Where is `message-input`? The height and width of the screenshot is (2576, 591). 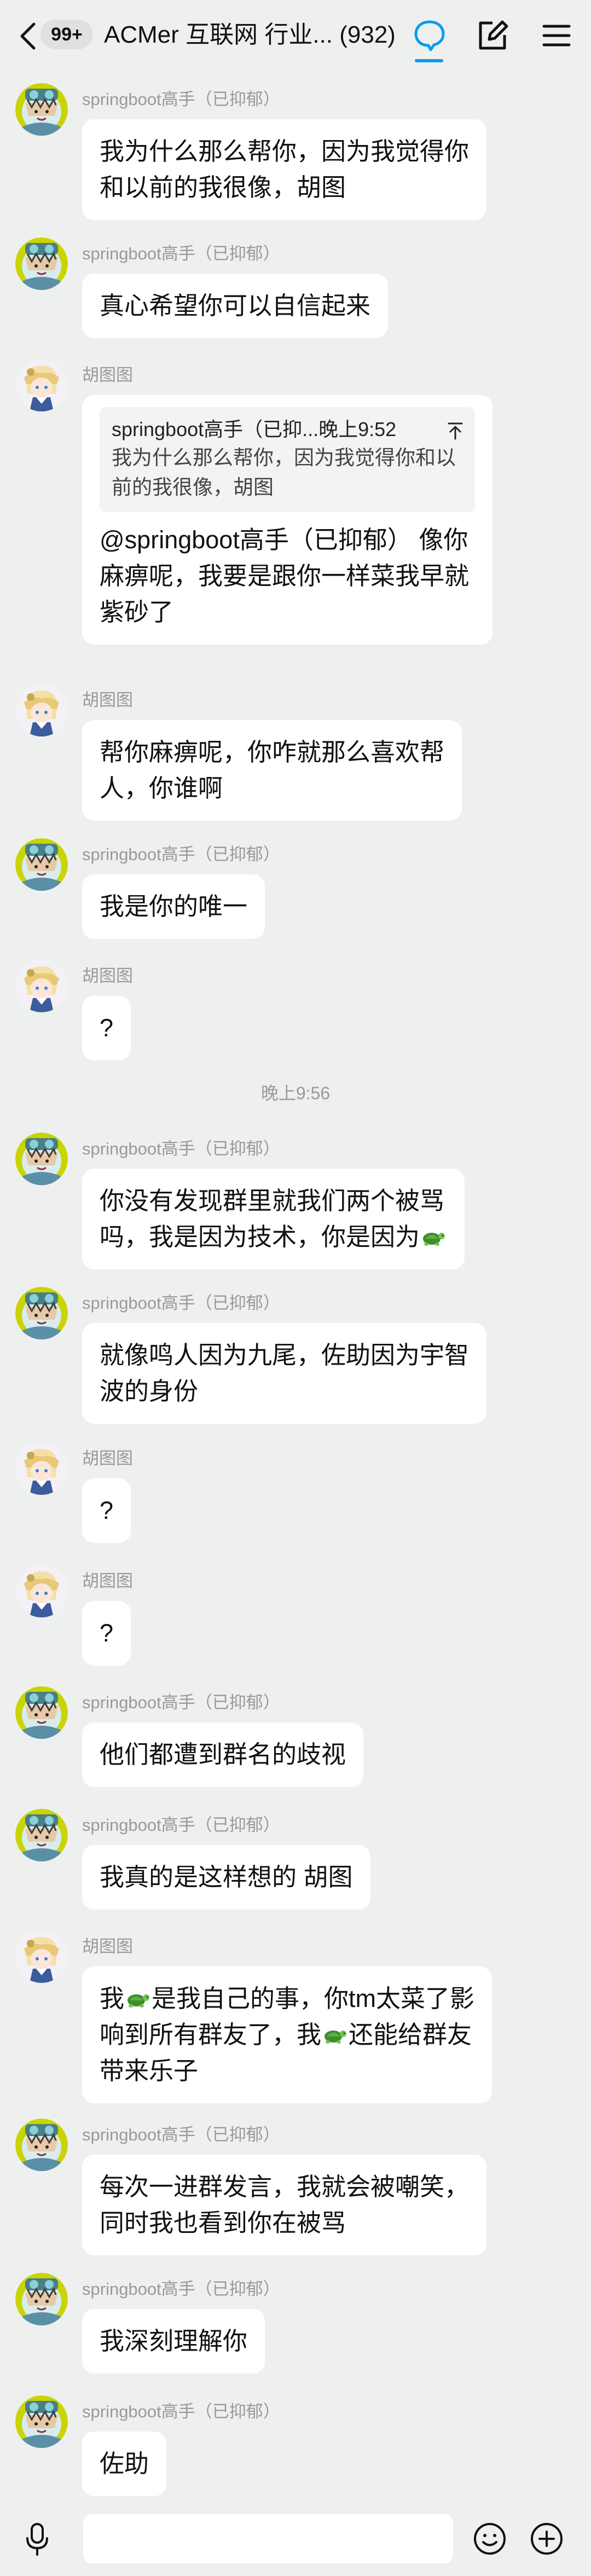
message-input is located at coordinates (268, 2539).